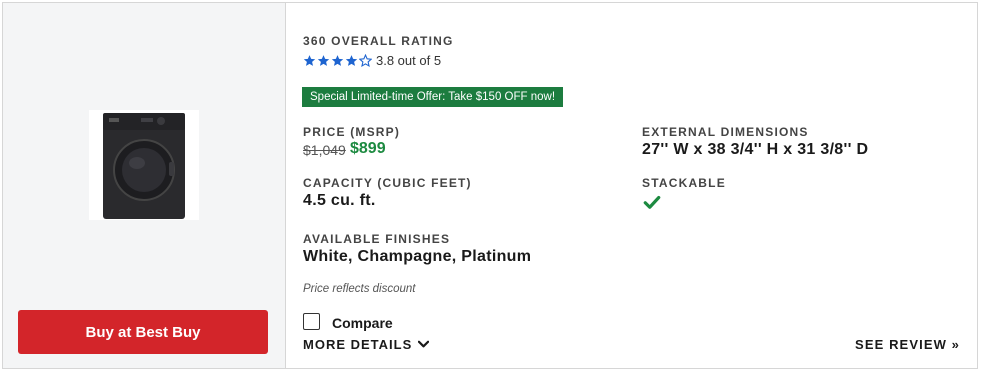  What do you see at coordinates (143, 332) in the screenshot?
I see `buy-at-best-buy-button: Buy at Best Buy` at bounding box center [143, 332].